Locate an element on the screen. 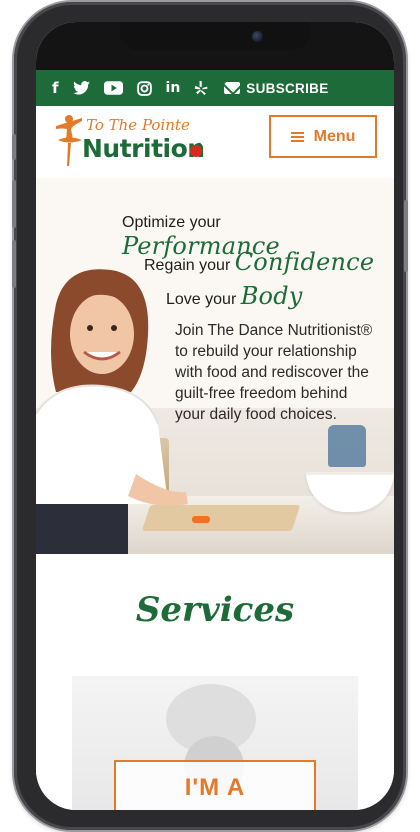 The image size is (420, 832). hero-line-3-accent: Body is located at coordinates (271, 296).